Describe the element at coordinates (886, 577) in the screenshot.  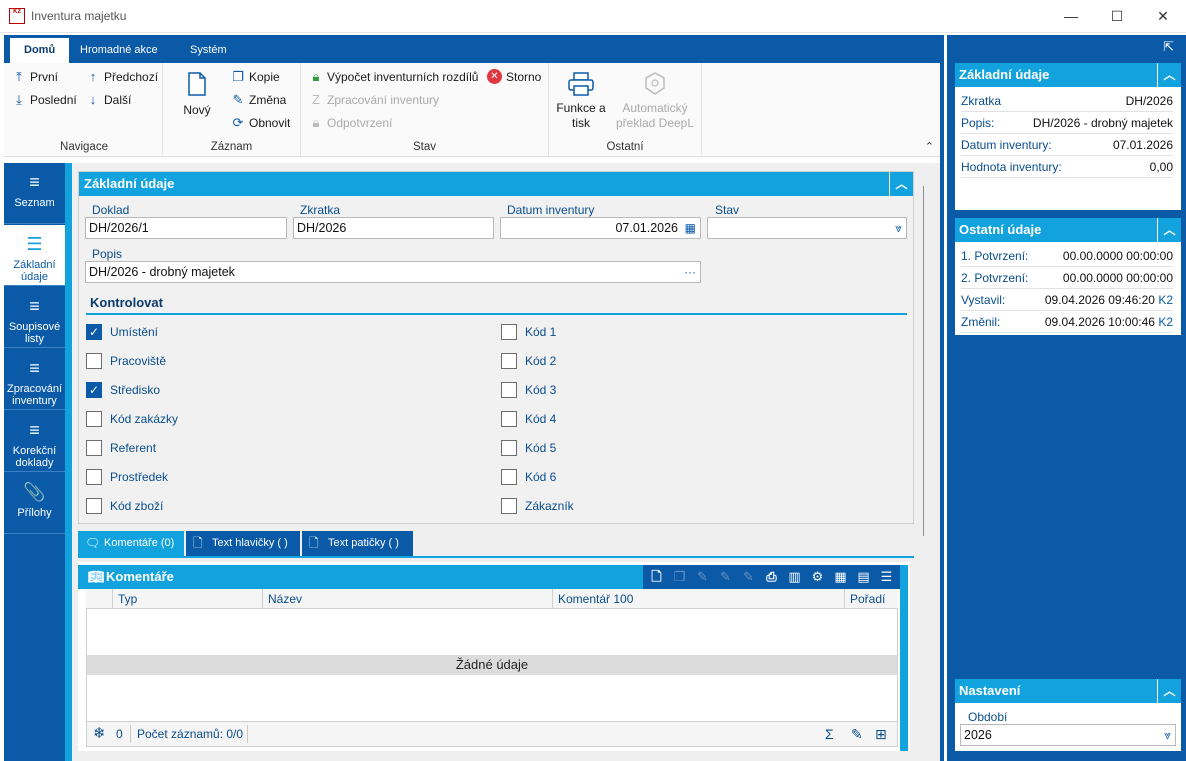
I see `menu-icon: ☰` at that location.